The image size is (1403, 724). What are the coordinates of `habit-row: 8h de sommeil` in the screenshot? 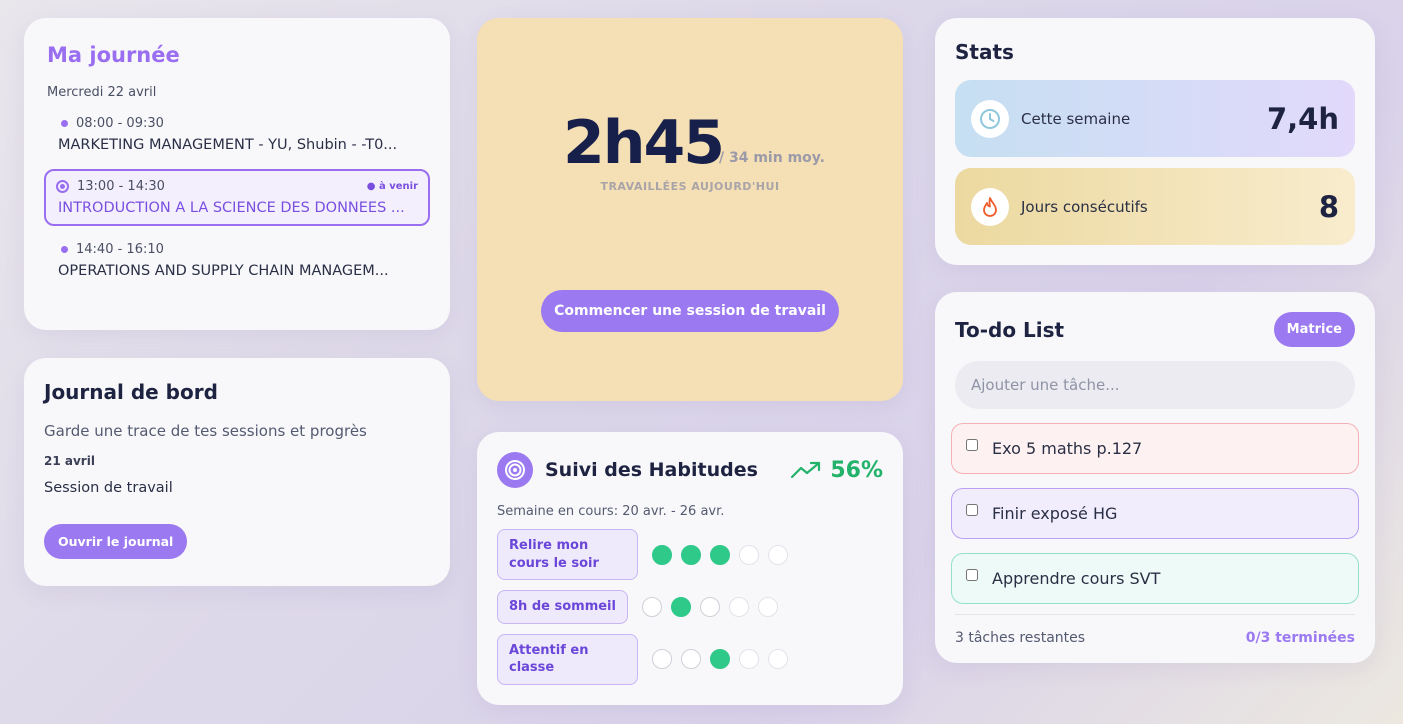 It's located at (690, 607).